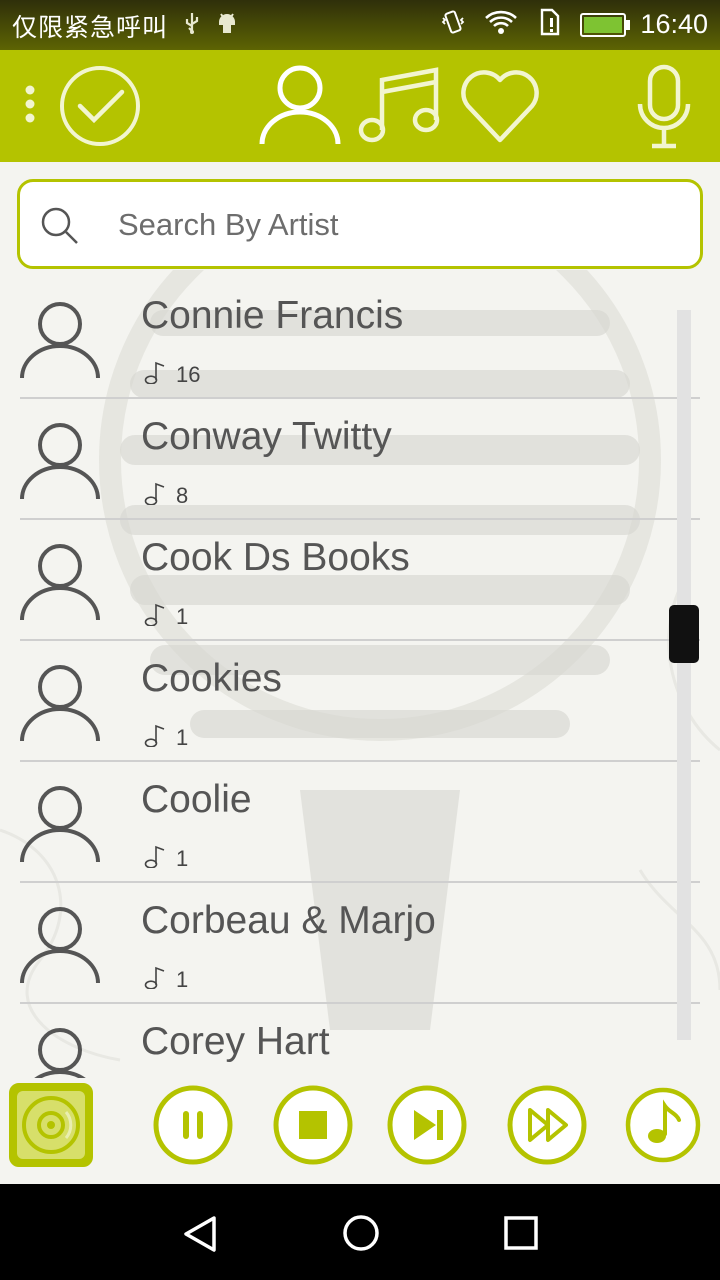 The width and height of the screenshot is (720, 1280). I want to click on list-item: Coolie 1, so click(360, 822).